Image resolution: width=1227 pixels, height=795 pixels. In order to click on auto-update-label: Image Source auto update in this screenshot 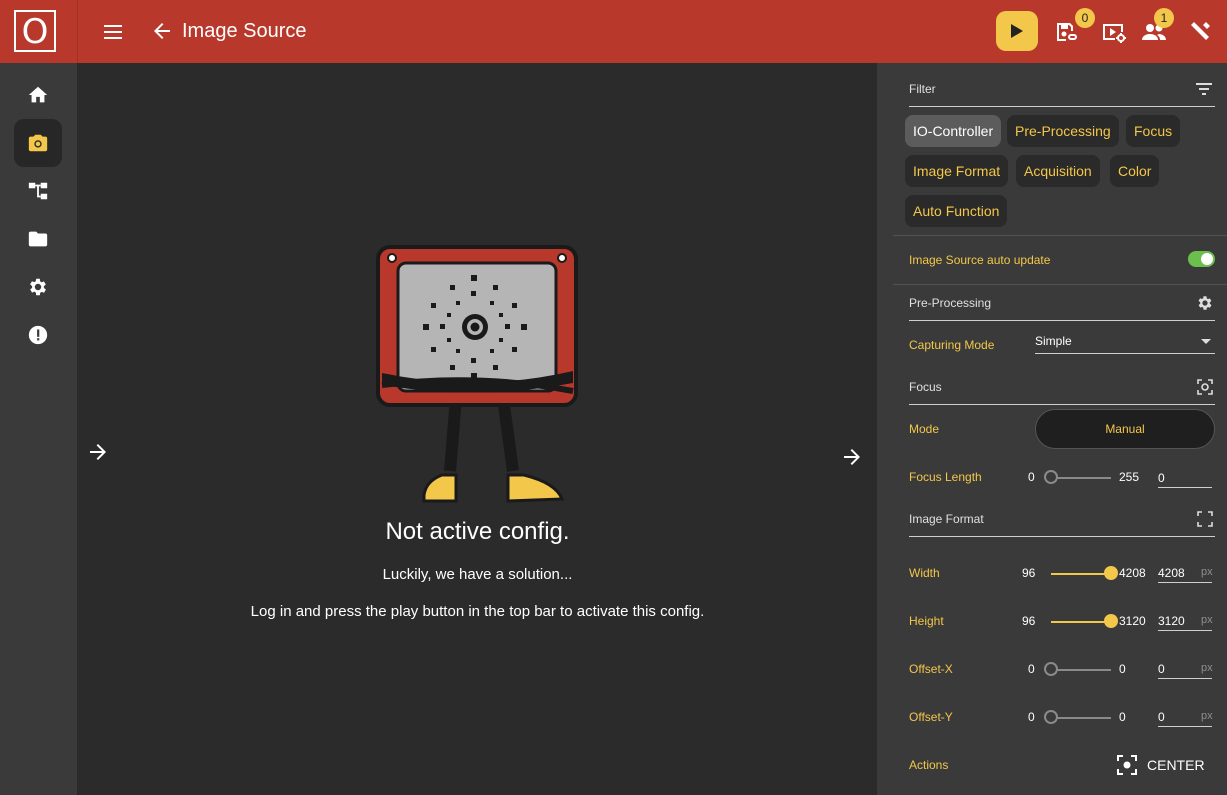, I will do `click(980, 260)`.